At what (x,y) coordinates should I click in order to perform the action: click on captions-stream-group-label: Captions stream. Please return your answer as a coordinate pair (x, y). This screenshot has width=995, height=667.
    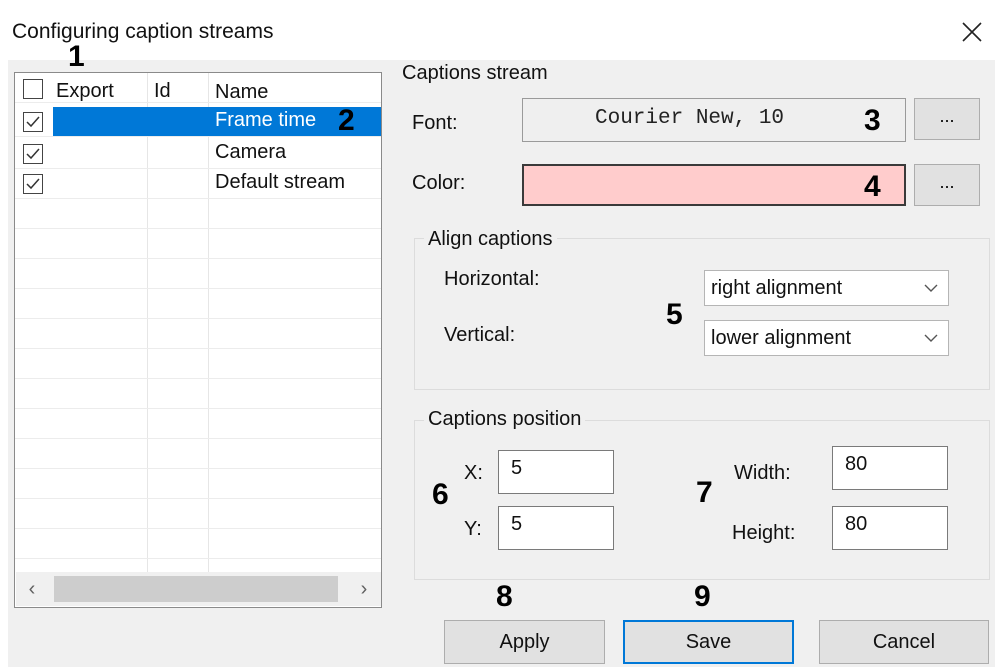
    Looking at the image, I should click on (475, 73).